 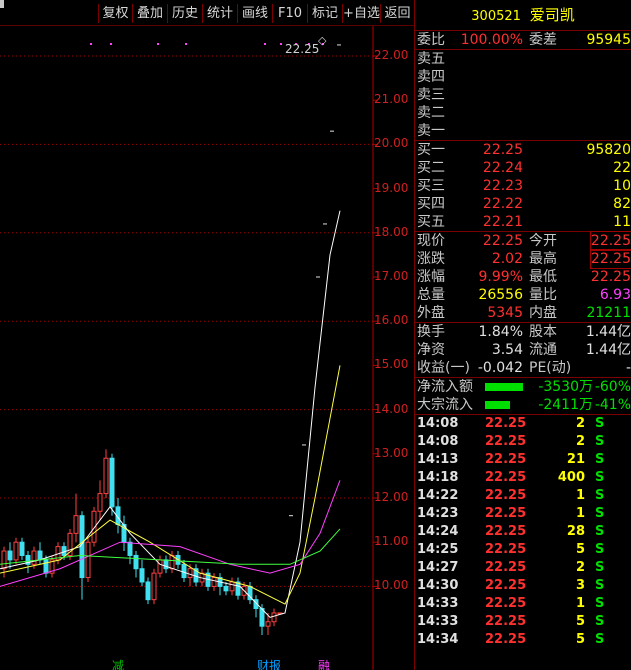 What do you see at coordinates (608, 150) in the screenshot?
I see `buy-volume: 95820` at bounding box center [608, 150].